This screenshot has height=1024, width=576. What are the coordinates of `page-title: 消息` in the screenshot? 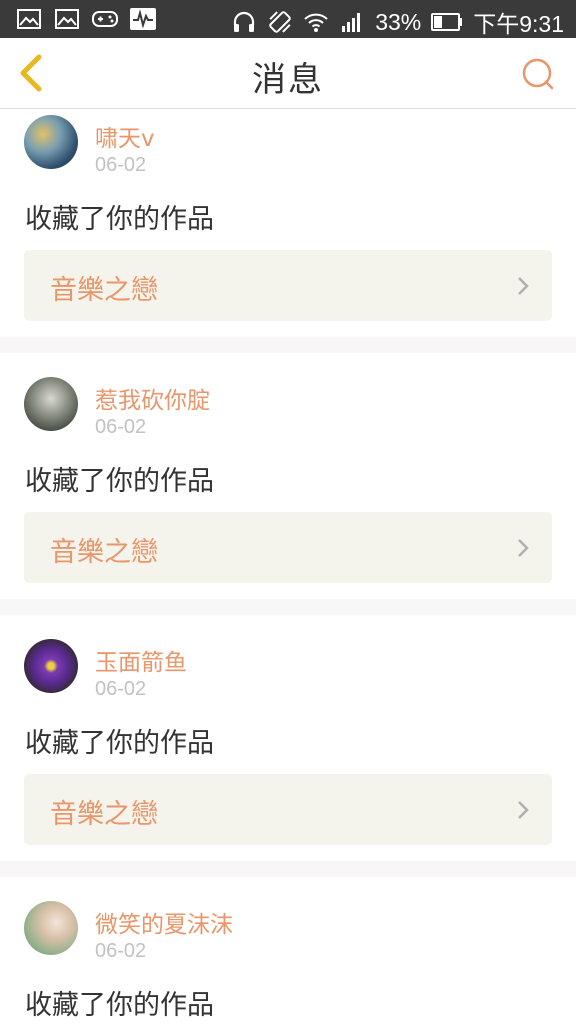 It's located at (288, 80).